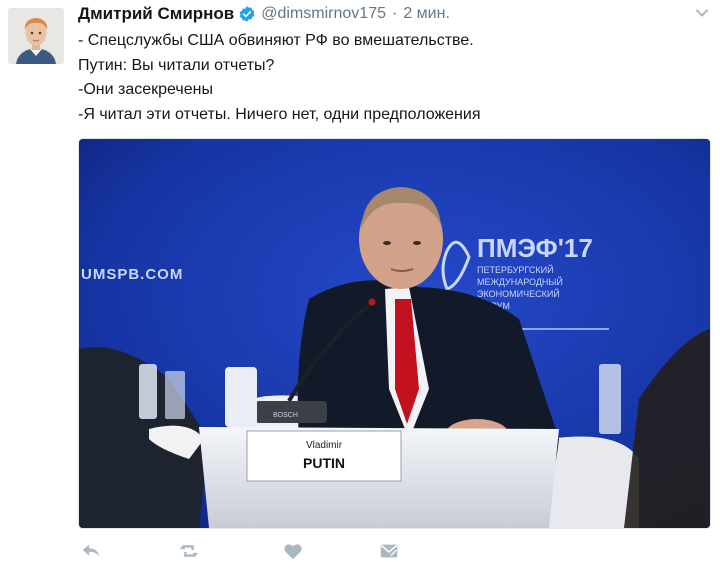 The width and height of the screenshot is (720, 570). I want to click on direct-message-icon, so click(391, 553).